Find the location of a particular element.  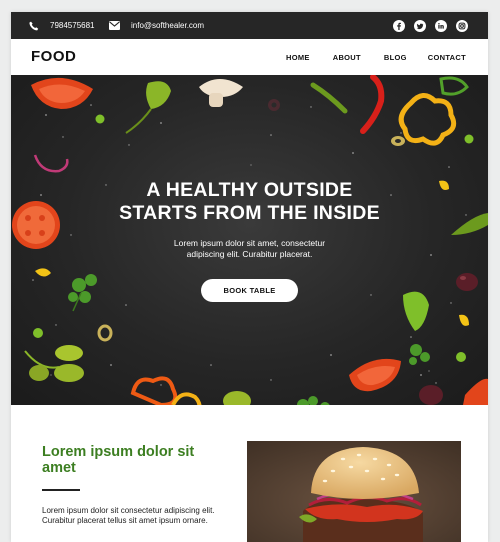

hero-text-line-1: Lorem ipsum dolor sit amet, consectetur is located at coordinates (249, 243).